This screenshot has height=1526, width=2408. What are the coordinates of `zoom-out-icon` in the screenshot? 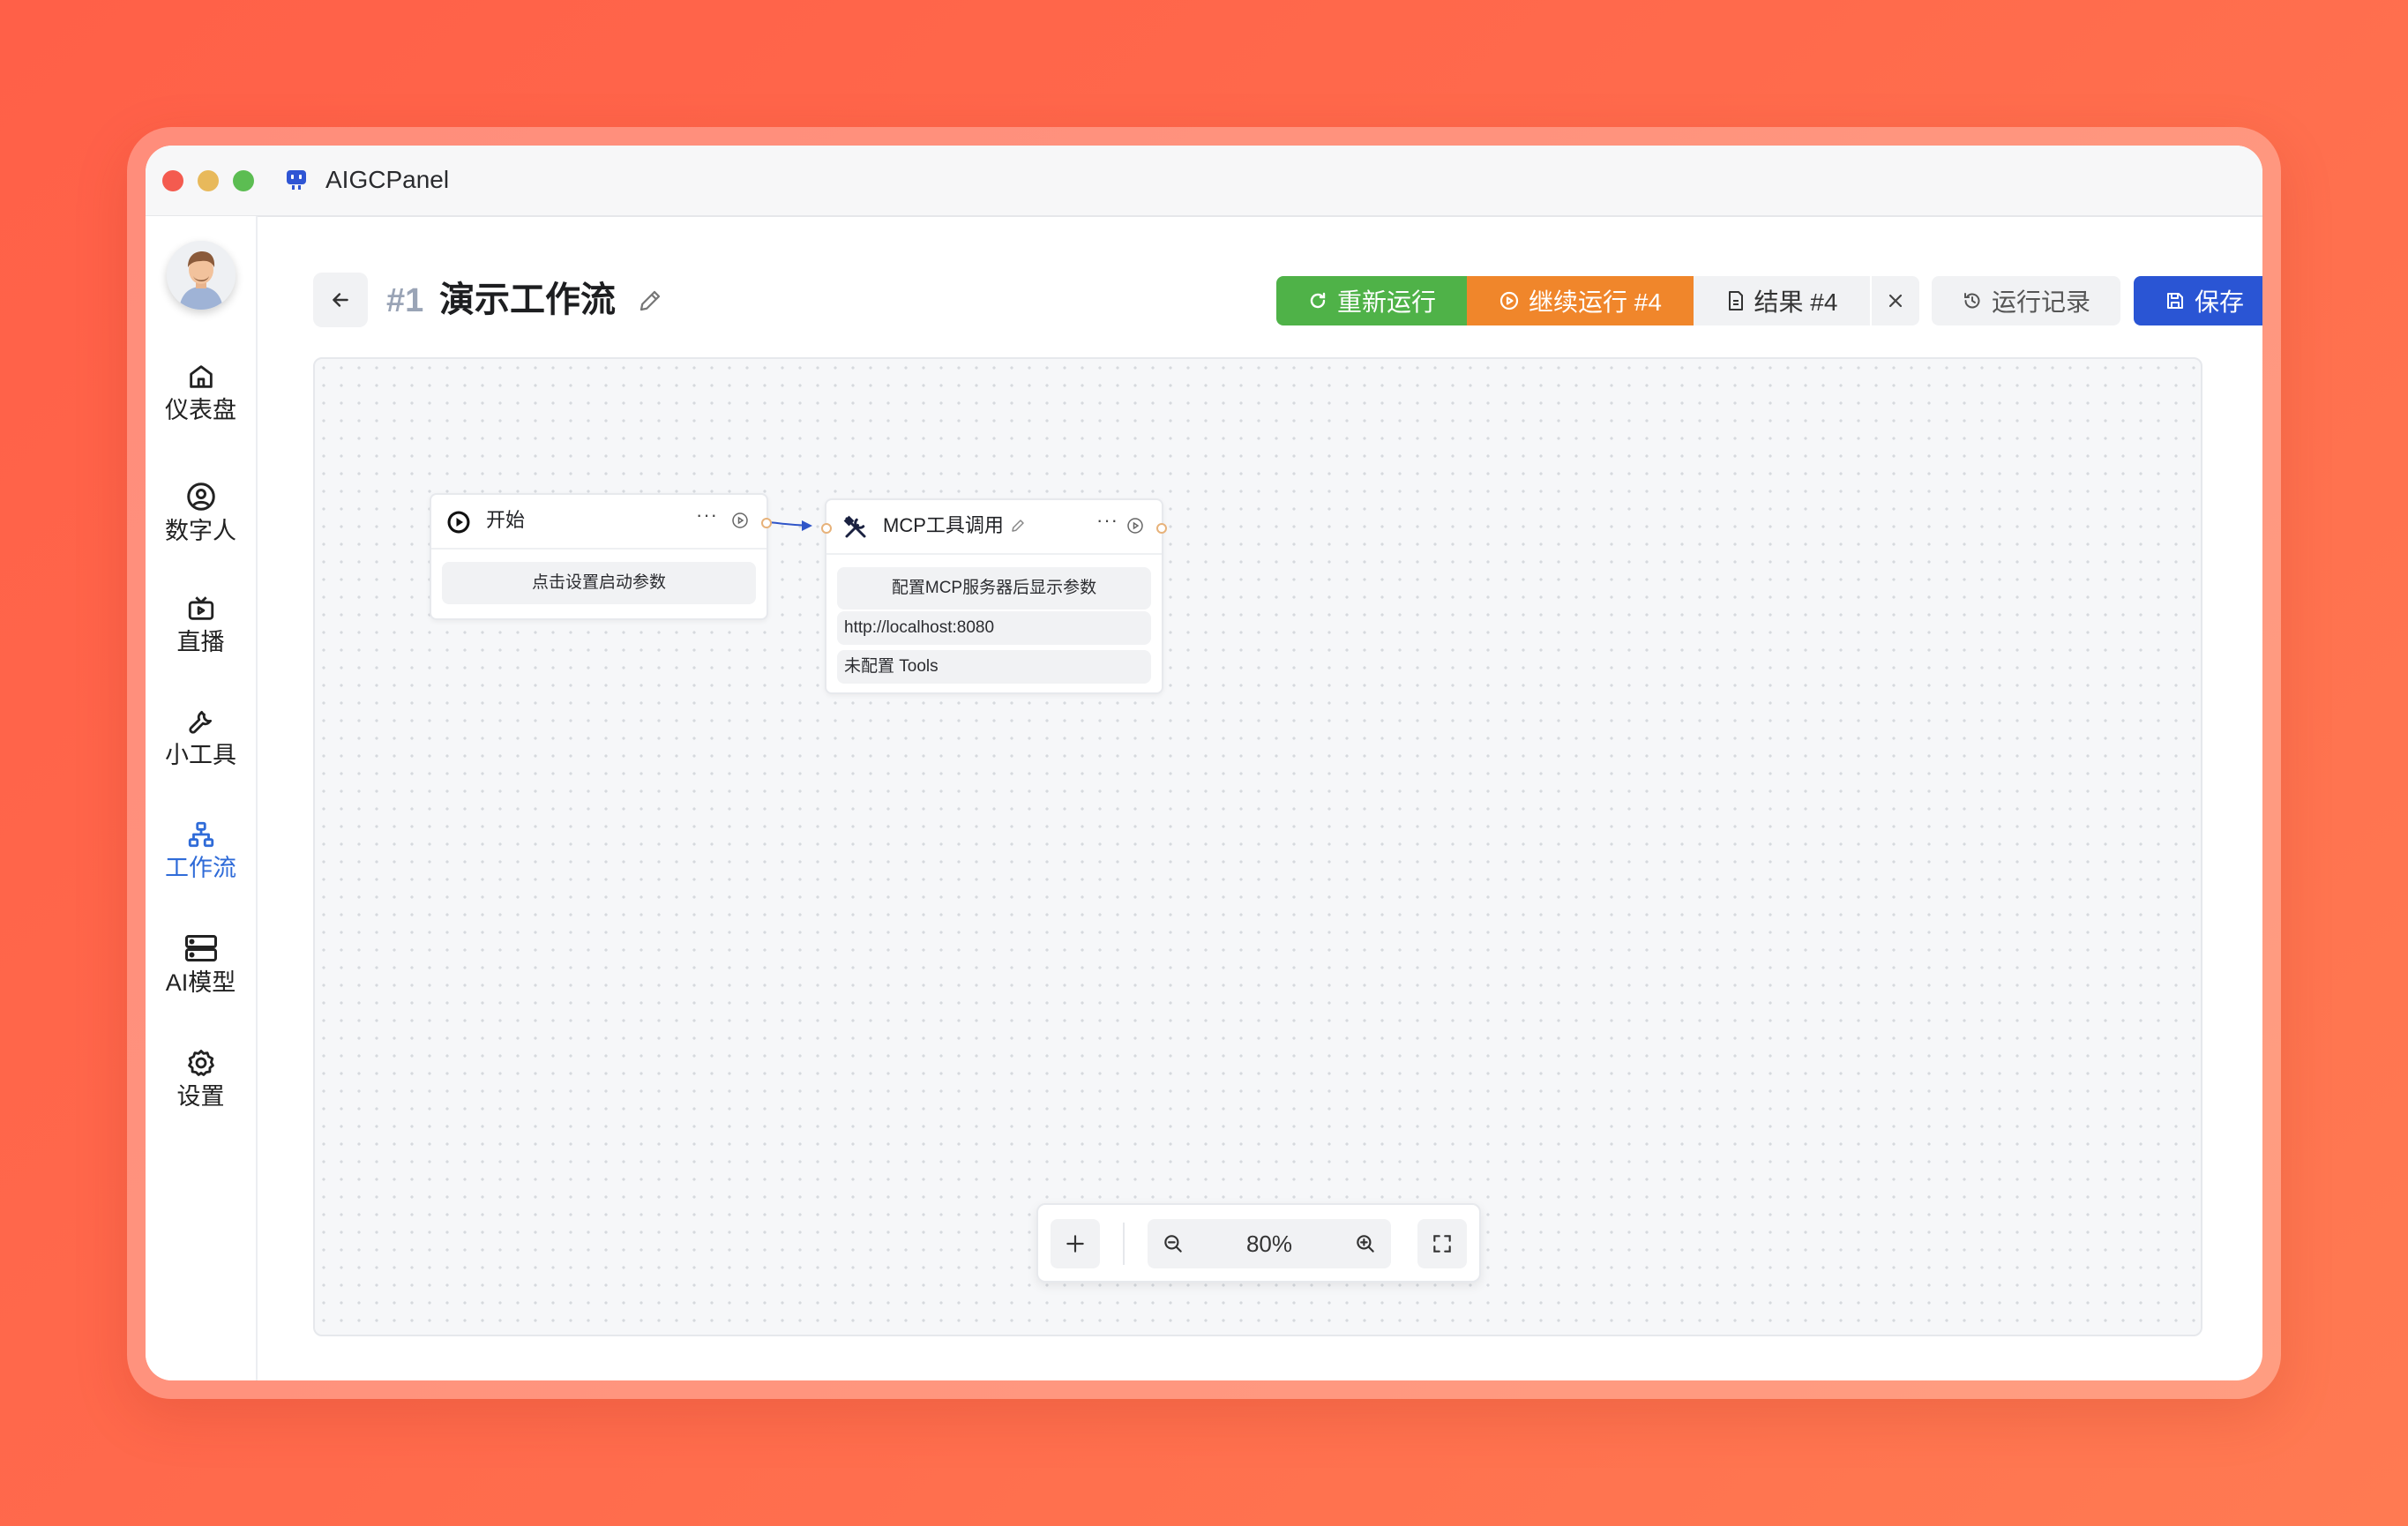 It's located at (1173, 1244).